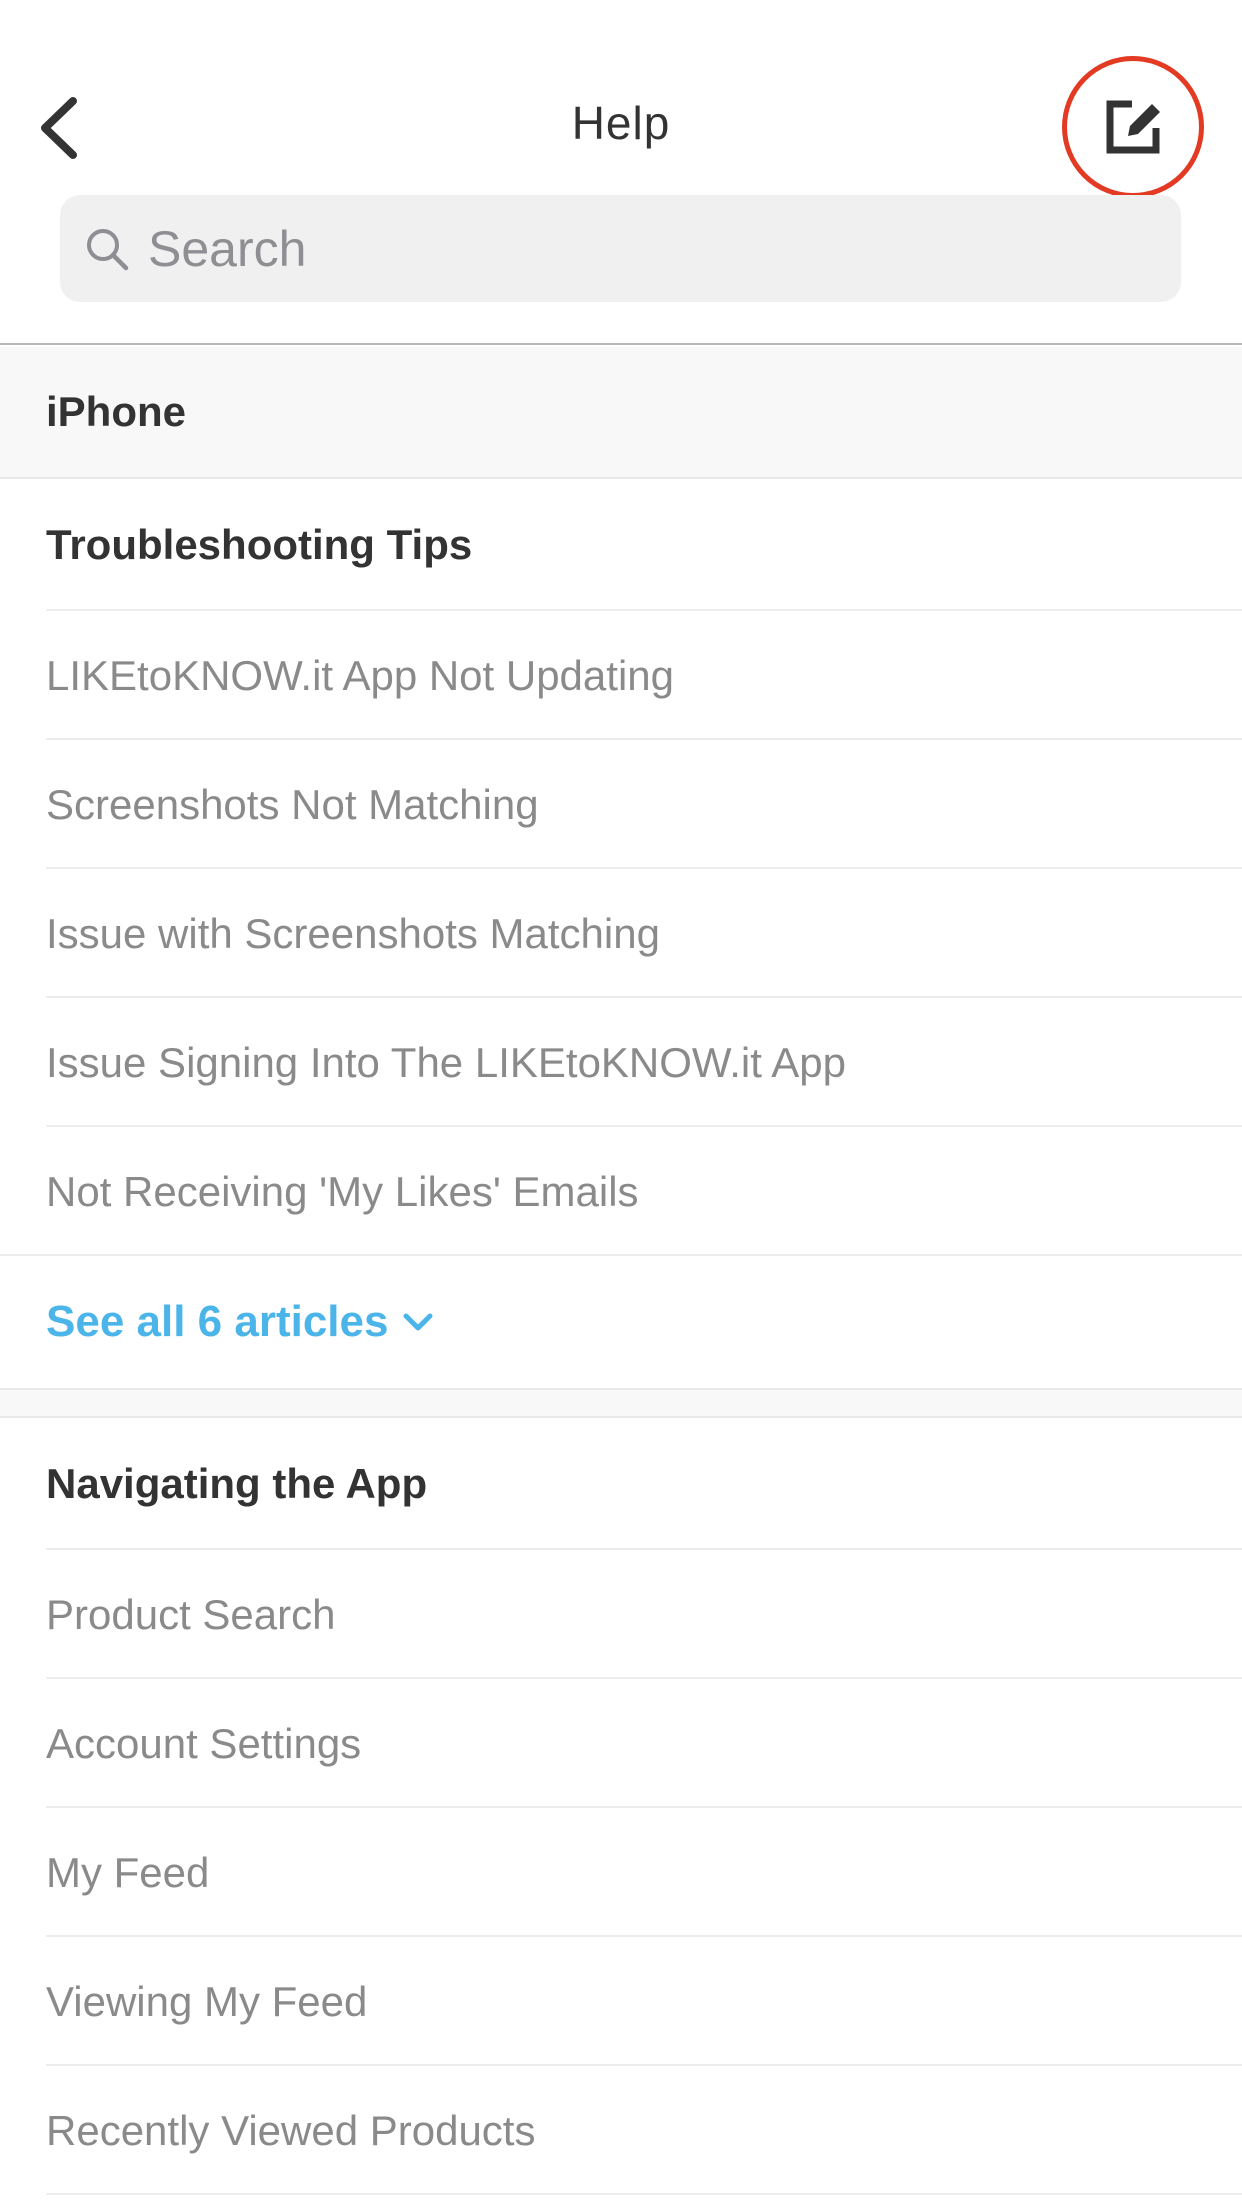 The height and width of the screenshot is (2208, 1242). I want to click on article-item: Account Settings, so click(621, 1743).